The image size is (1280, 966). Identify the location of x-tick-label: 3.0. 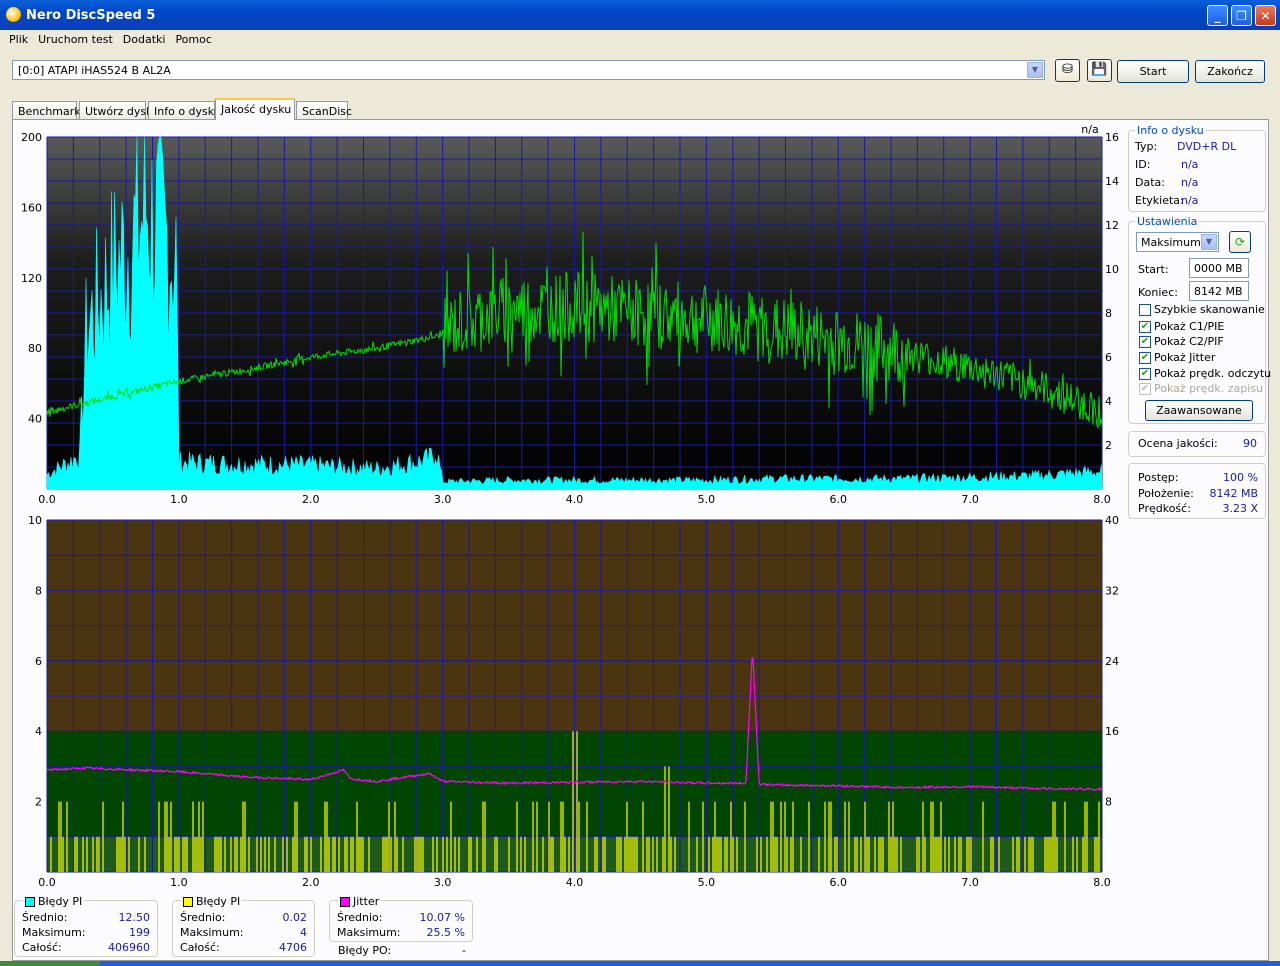
(443, 498).